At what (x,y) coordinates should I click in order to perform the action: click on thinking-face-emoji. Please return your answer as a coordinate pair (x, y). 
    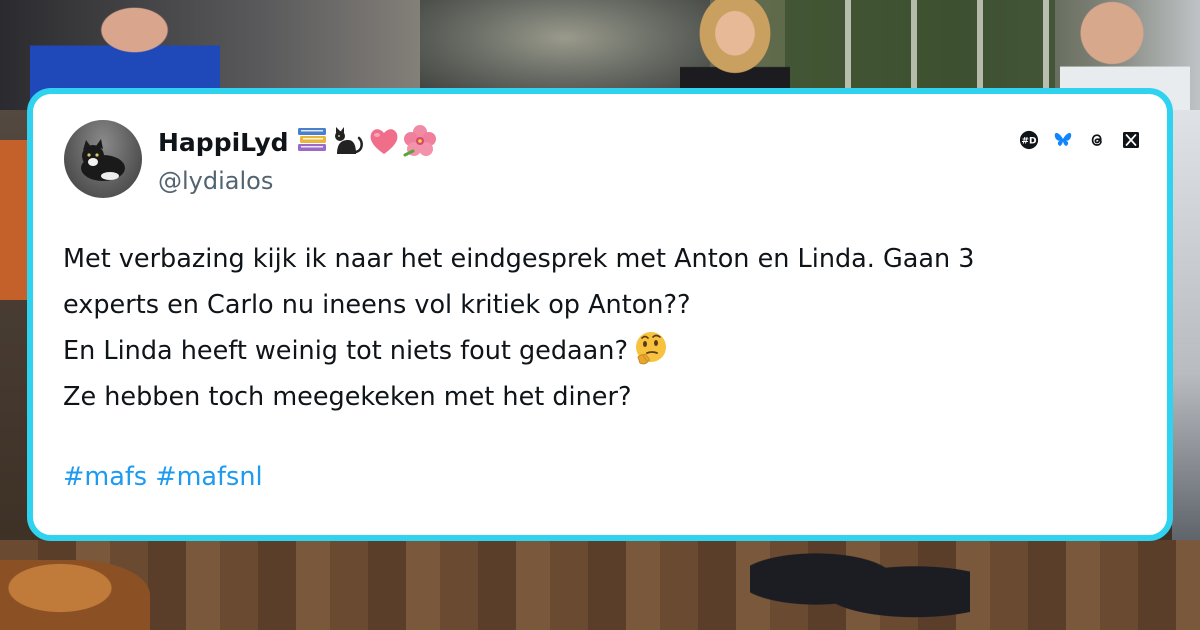
    Looking at the image, I should click on (651, 348).